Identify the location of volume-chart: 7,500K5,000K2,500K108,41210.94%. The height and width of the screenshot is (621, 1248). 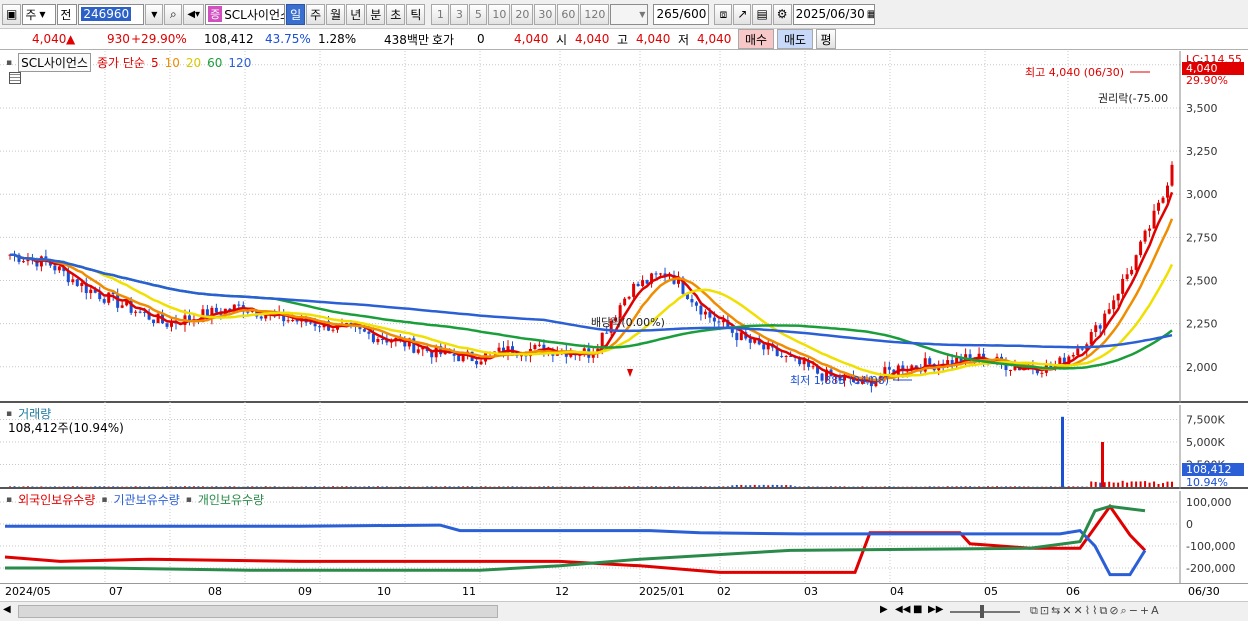
(624, 447).